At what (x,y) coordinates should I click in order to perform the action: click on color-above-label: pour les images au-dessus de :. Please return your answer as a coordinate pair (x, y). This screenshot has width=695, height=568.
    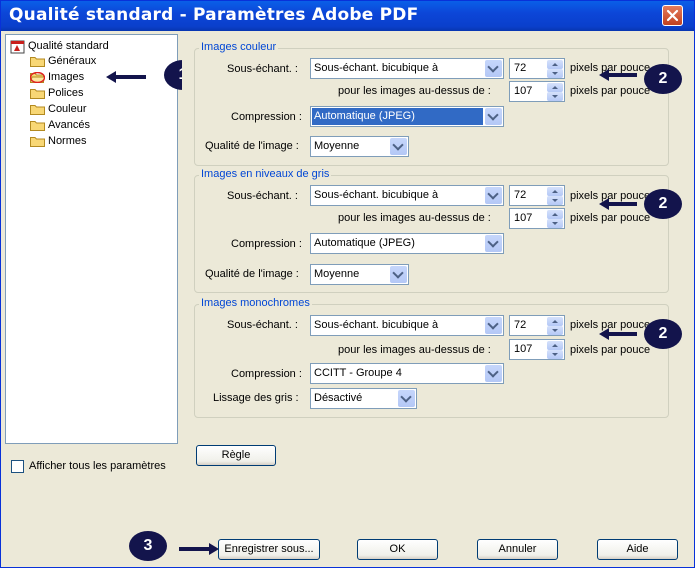
    Looking at the image, I should click on (414, 91).